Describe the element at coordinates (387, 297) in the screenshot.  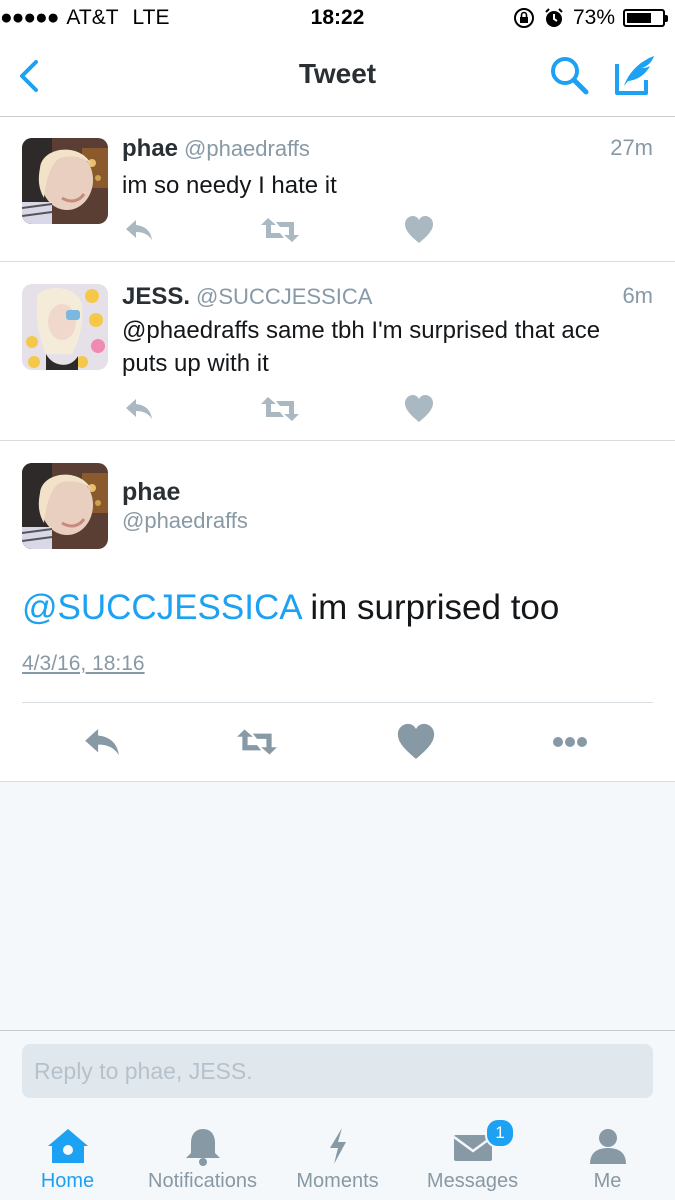
I see `tweet-header: JESS. @SUCCJESSICA 6m` at that location.